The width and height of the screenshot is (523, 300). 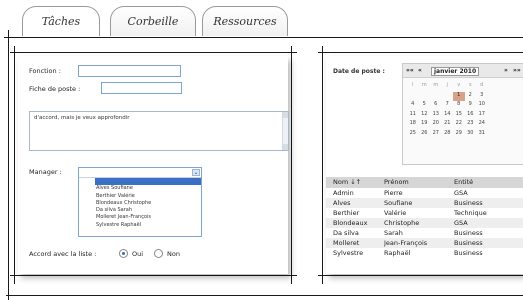 What do you see at coordinates (482, 85) in the screenshot?
I see `weekday-label: d` at bounding box center [482, 85].